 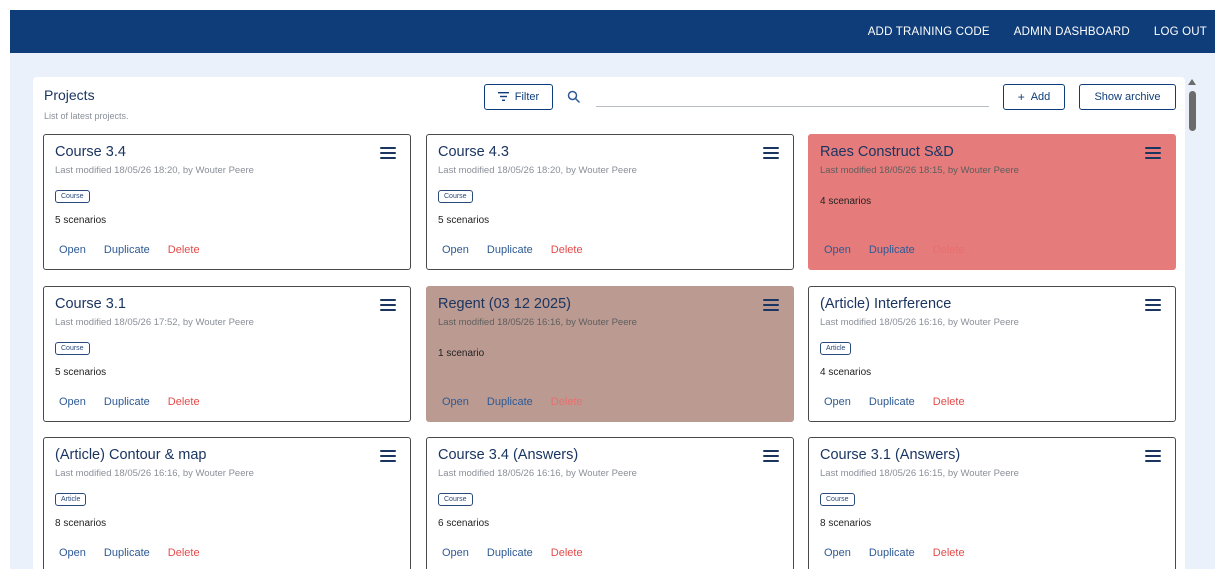 What do you see at coordinates (527, 97) in the screenshot?
I see `filter-label: Filter` at bounding box center [527, 97].